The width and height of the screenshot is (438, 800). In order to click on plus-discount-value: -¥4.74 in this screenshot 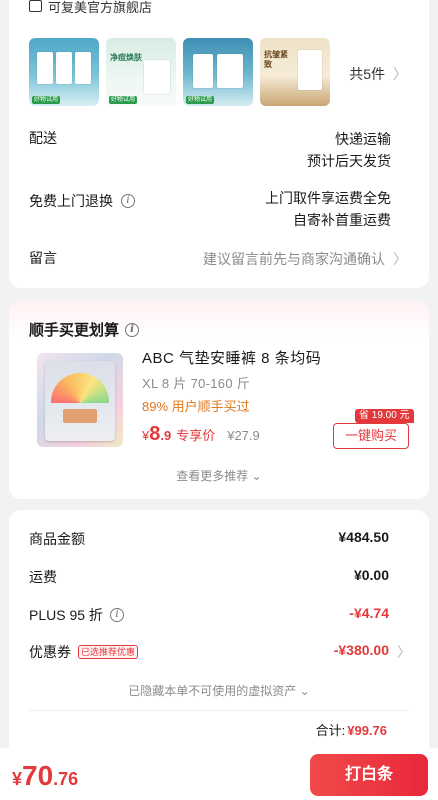, I will do `click(369, 613)`.